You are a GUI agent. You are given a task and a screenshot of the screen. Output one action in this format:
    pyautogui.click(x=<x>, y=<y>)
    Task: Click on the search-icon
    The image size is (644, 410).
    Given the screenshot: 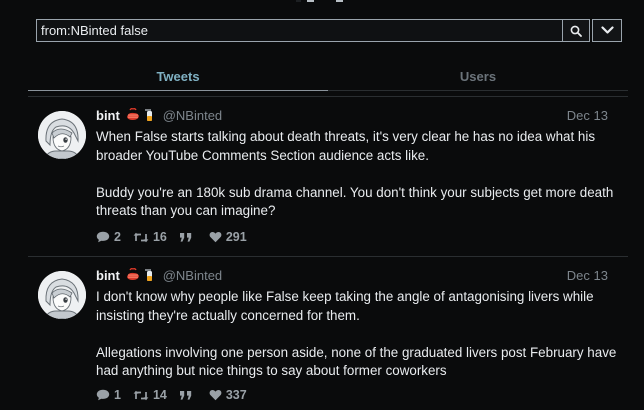 What is the action you would take?
    pyautogui.click(x=576, y=31)
    